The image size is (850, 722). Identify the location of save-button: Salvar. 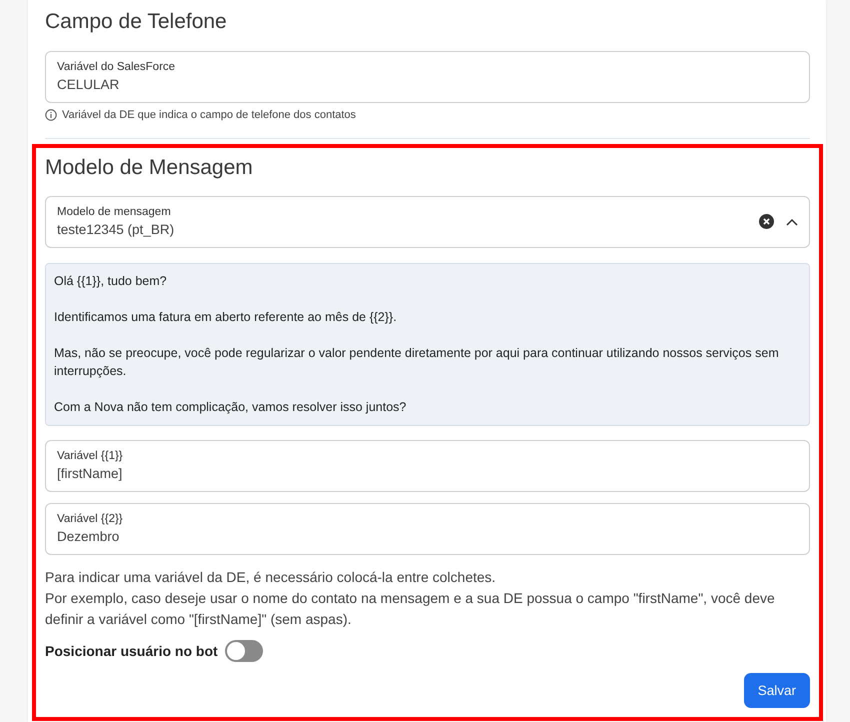
(777, 690).